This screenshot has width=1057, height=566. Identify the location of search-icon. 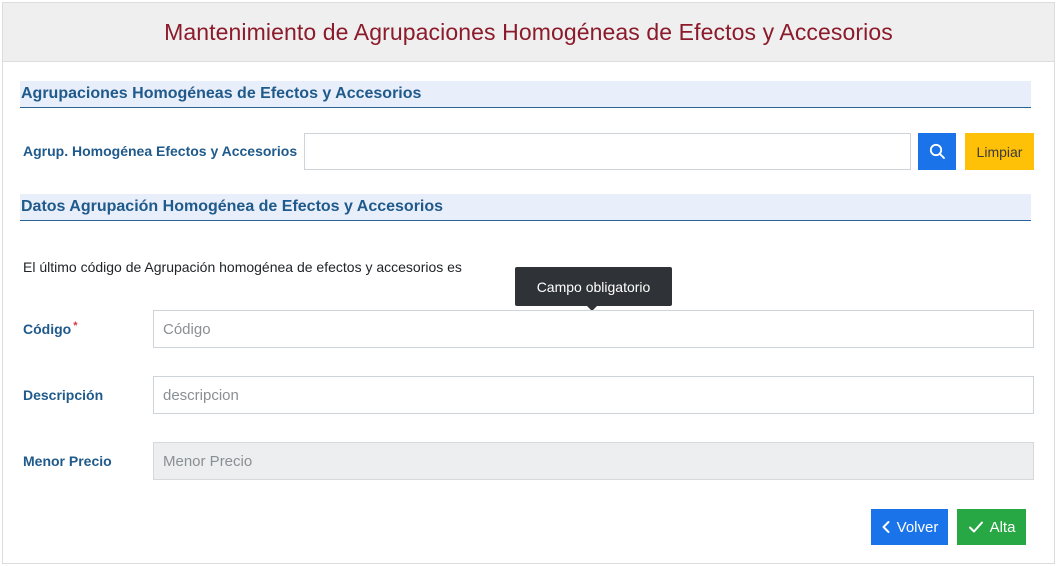
(937, 151).